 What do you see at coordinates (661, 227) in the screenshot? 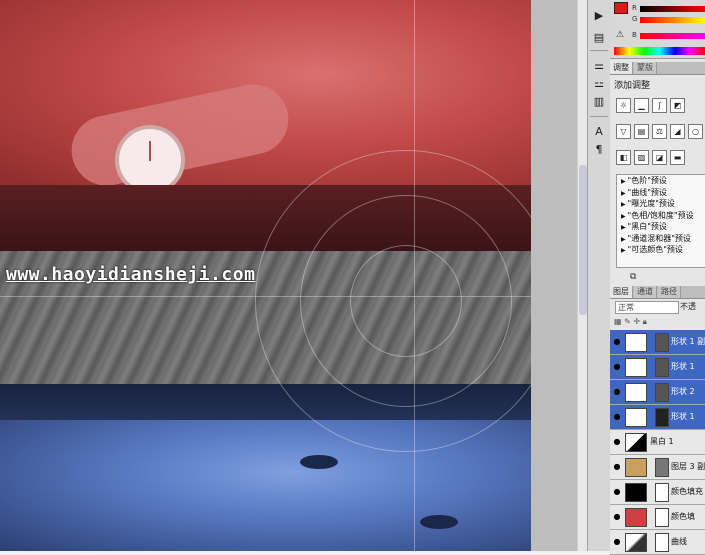
I see `preset-item: "黑白"预设` at bounding box center [661, 227].